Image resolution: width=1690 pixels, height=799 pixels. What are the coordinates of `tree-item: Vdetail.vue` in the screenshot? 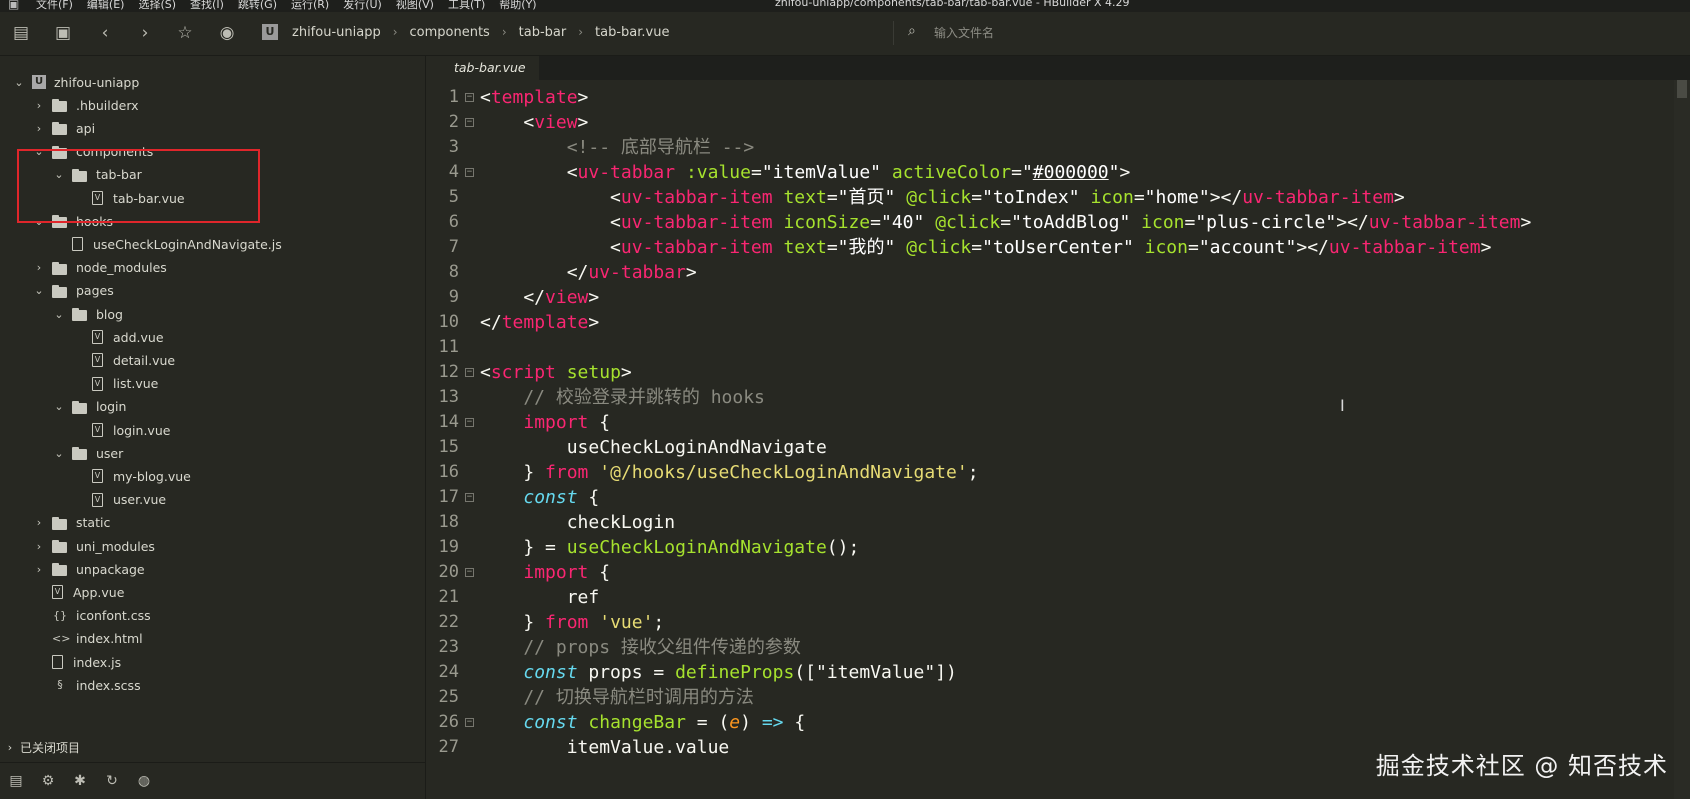 It's located at (210, 360).